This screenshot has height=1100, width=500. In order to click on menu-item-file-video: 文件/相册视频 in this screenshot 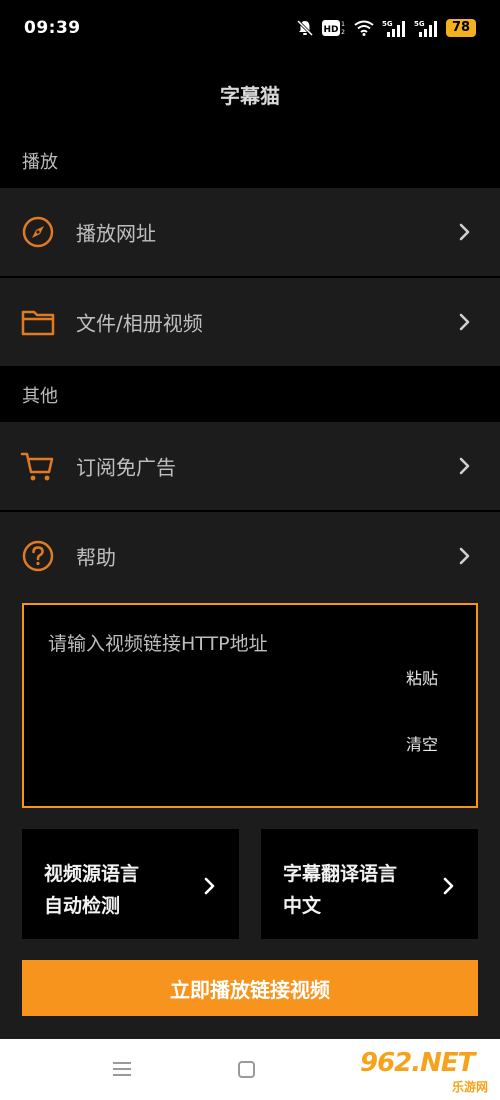, I will do `click(250, 322)`.